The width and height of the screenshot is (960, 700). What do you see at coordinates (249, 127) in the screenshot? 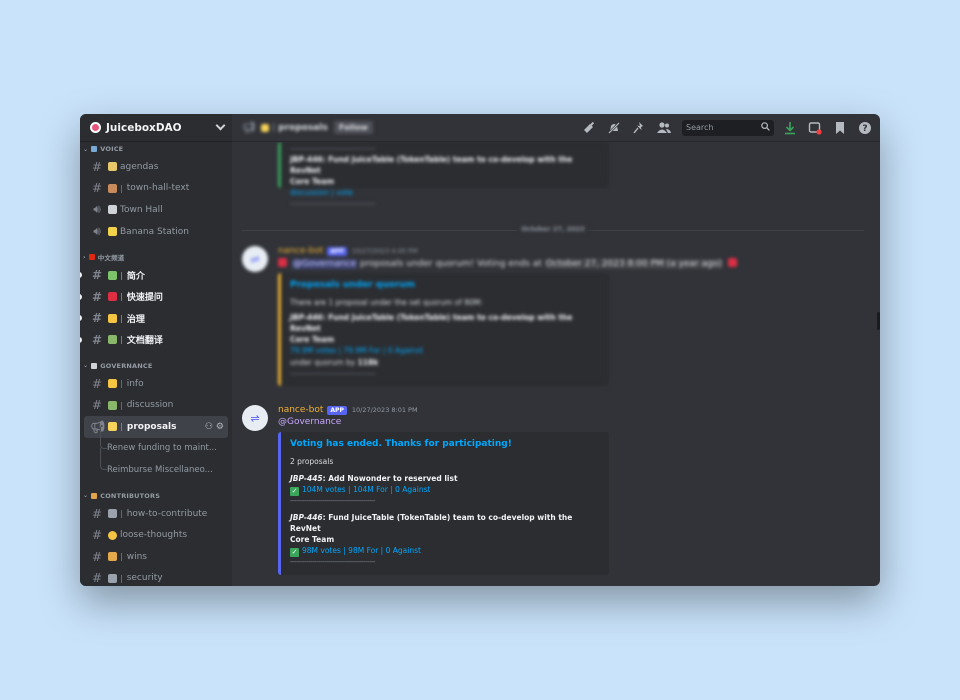
I see `megaphone-icon: 📢︎` at bounding box center [249, 127].